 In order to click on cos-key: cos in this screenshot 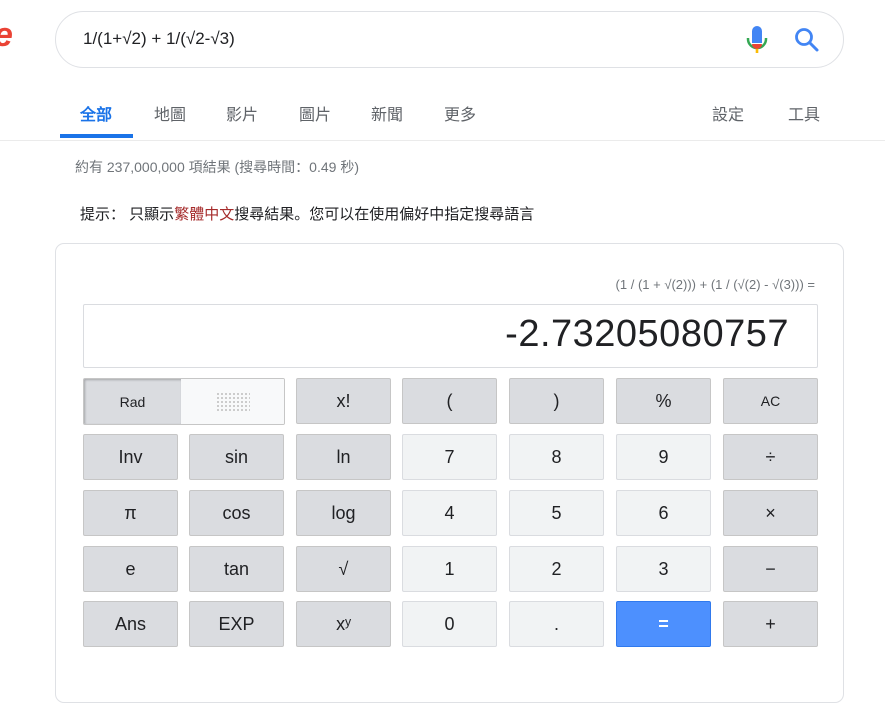, I will do `click(236, 513)`.